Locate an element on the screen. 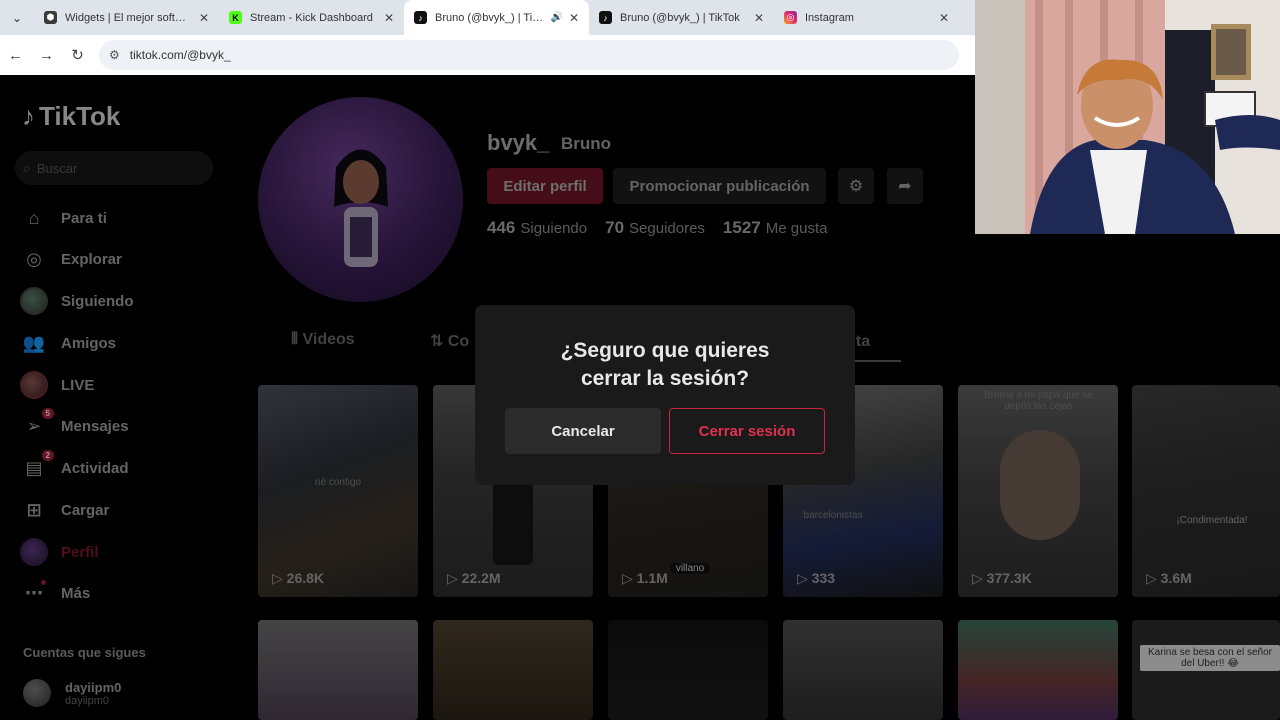 This screenshot has width=1280, height=720. browser-tab: ♪ Bruno (@bvyk_) | TikTok ✕ is located at coordinates (681, 17).